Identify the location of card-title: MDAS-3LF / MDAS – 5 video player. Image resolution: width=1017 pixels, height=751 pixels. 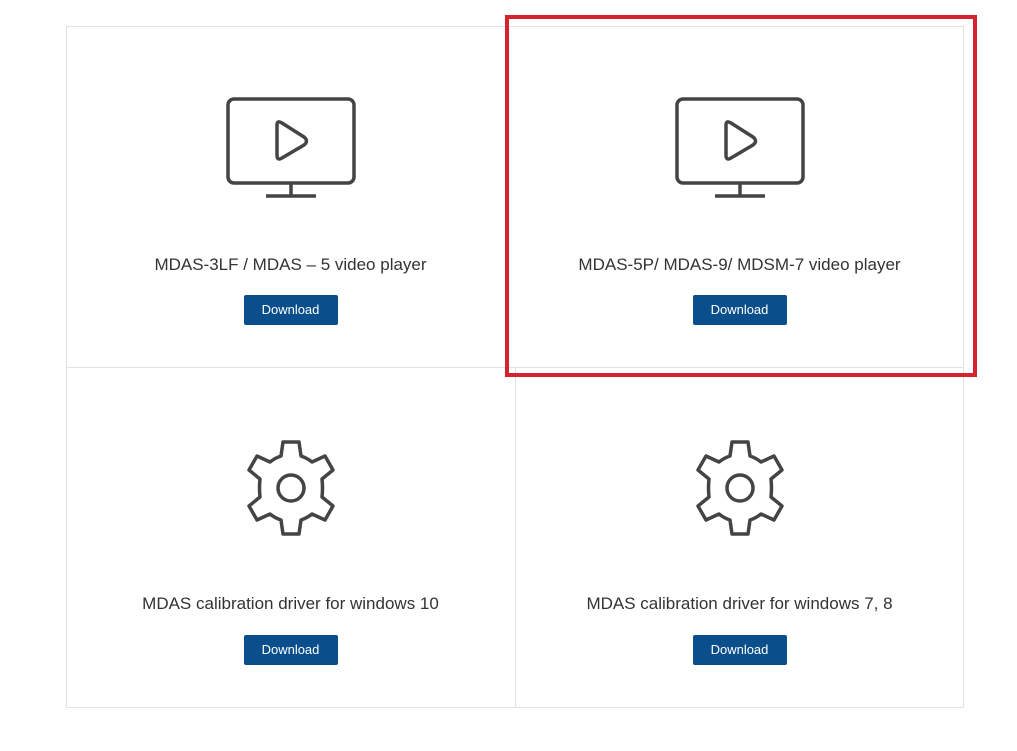
(290, 264).